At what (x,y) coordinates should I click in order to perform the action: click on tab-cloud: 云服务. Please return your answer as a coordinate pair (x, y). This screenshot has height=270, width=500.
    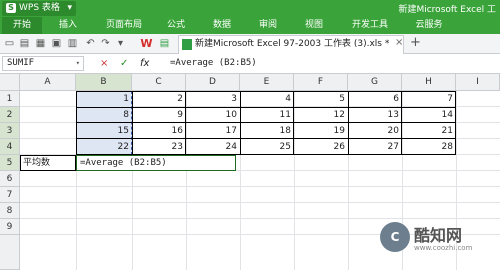
    Looking at the image, I should click on (429, 25).